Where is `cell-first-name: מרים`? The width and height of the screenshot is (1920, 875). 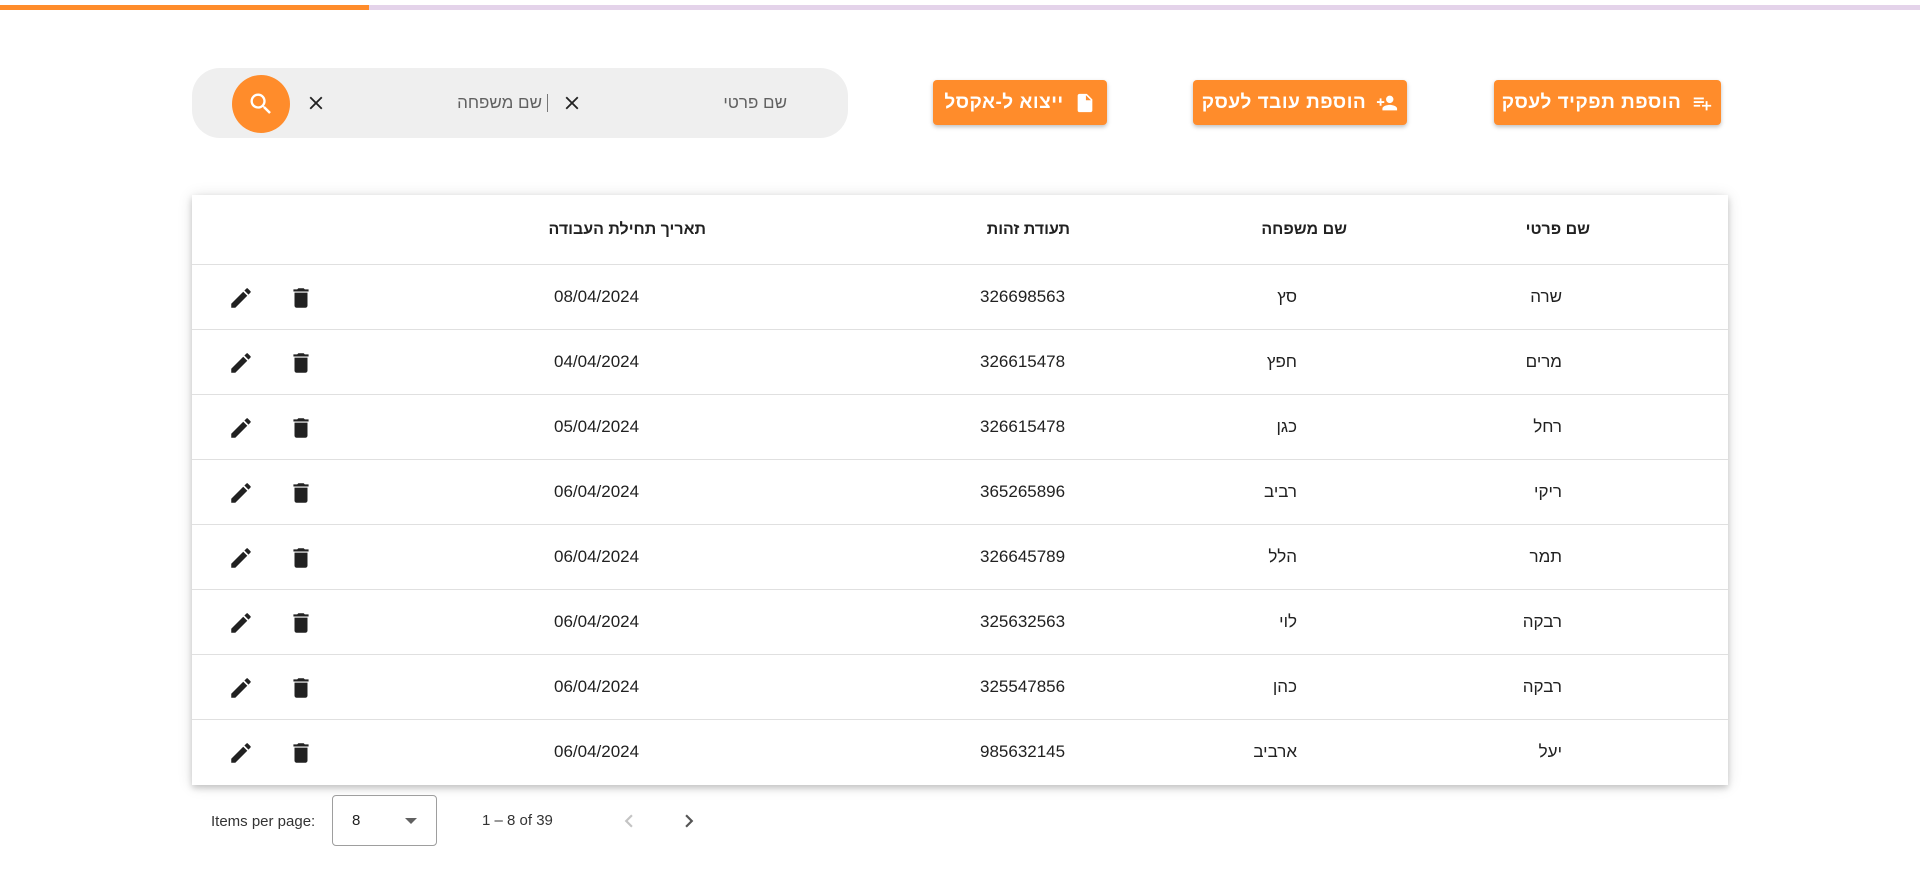 cell-first-name: מרים is located at coordinates (1543, 361).